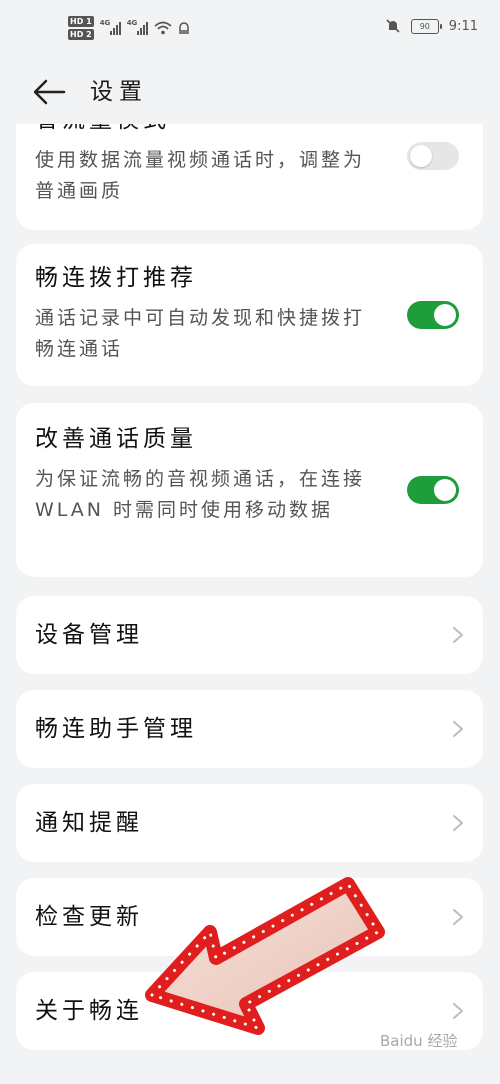 The height and width of the screenshot is (1084, 500). Describe the element at coordinates (89, 1011) in the screenshot. I see `nav-item-label: 关于畅连` at that location.